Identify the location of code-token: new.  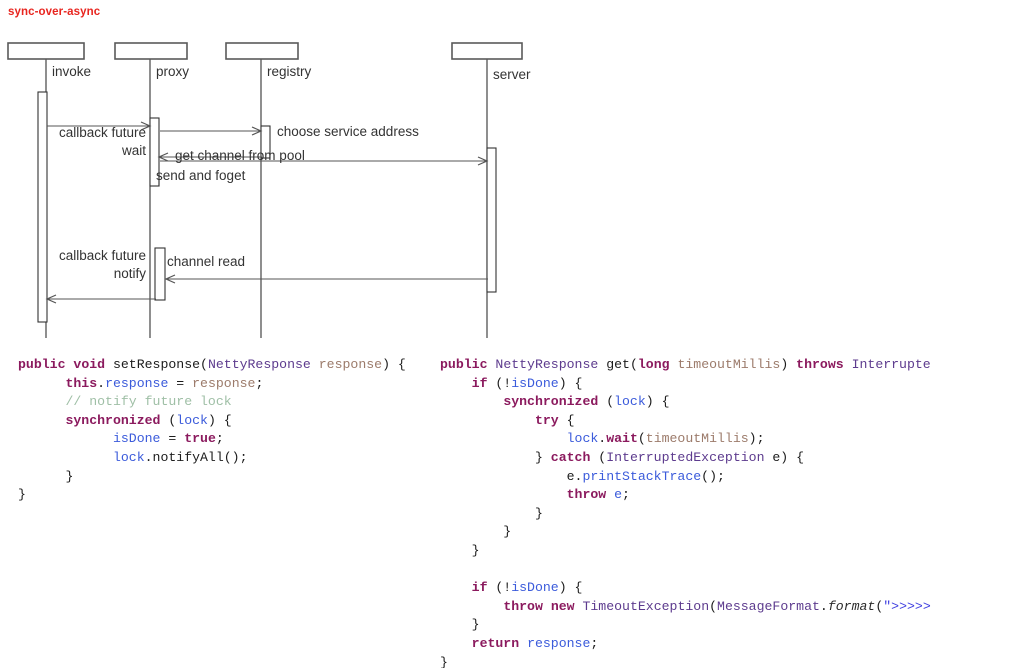
(562, 606).